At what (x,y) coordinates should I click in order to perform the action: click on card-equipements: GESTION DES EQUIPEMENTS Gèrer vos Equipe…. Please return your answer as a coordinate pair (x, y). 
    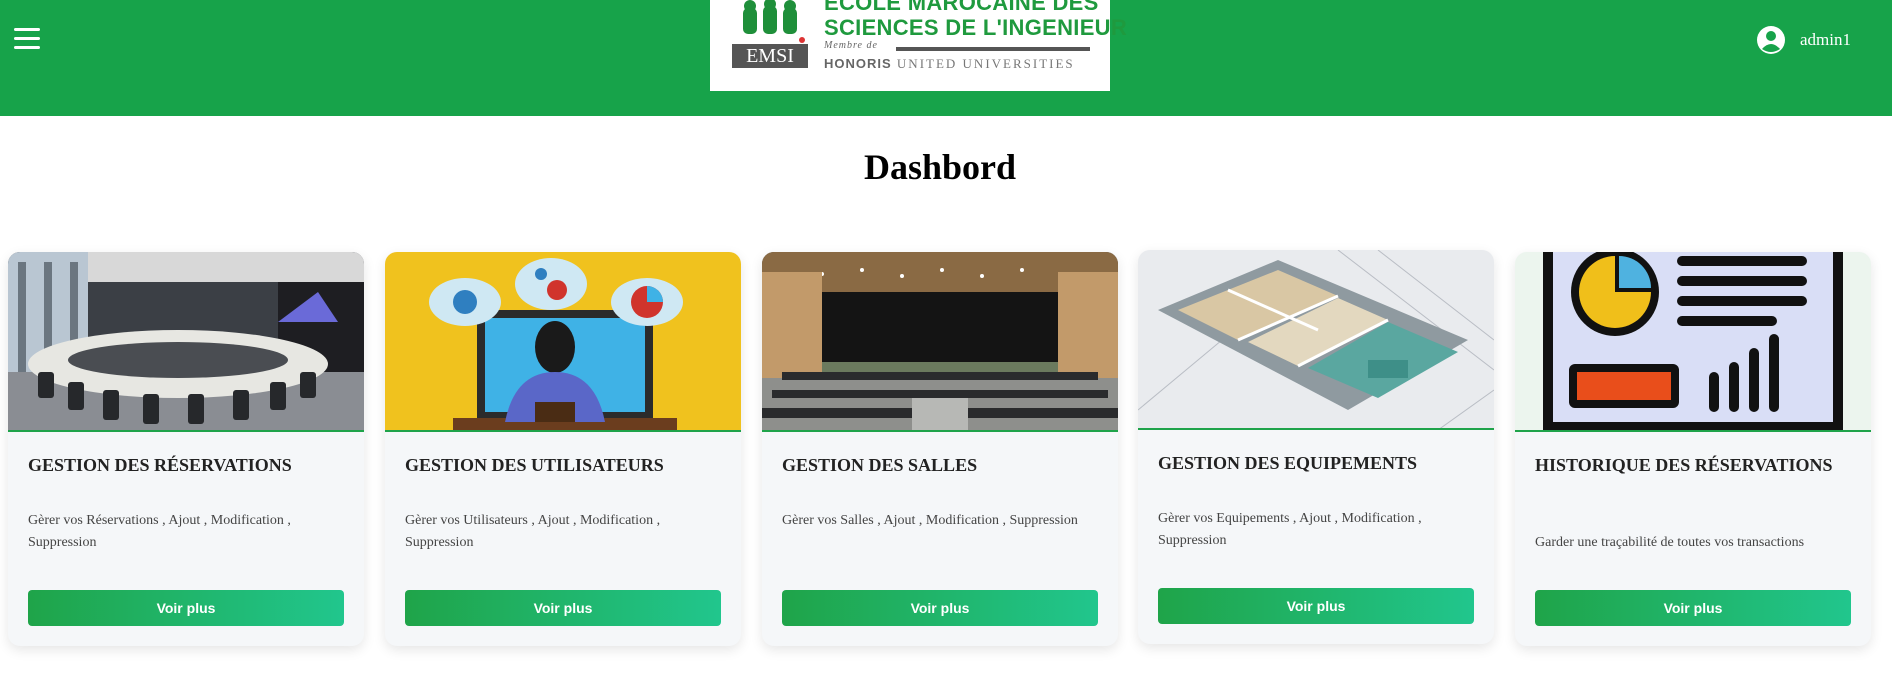
    Looking at the image, I should click on (1316, 447).